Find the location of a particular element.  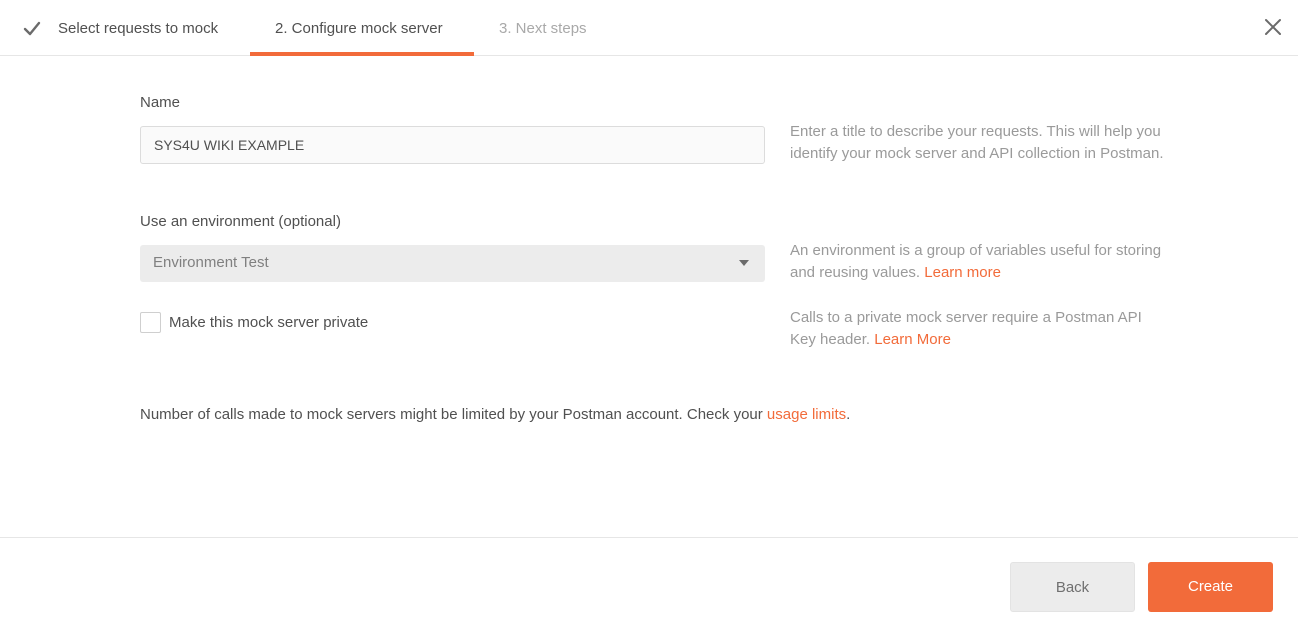

environment-learn-more-link: Learn more is located at coordinates (962, 272).